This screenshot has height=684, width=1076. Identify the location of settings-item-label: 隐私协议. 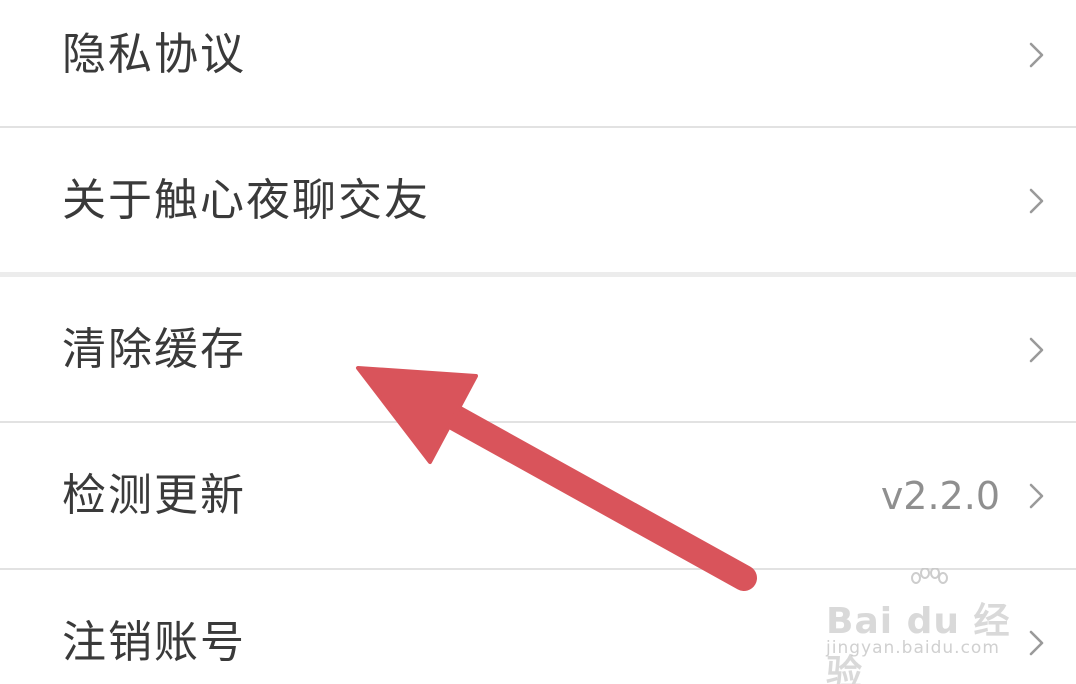
(154, 54).